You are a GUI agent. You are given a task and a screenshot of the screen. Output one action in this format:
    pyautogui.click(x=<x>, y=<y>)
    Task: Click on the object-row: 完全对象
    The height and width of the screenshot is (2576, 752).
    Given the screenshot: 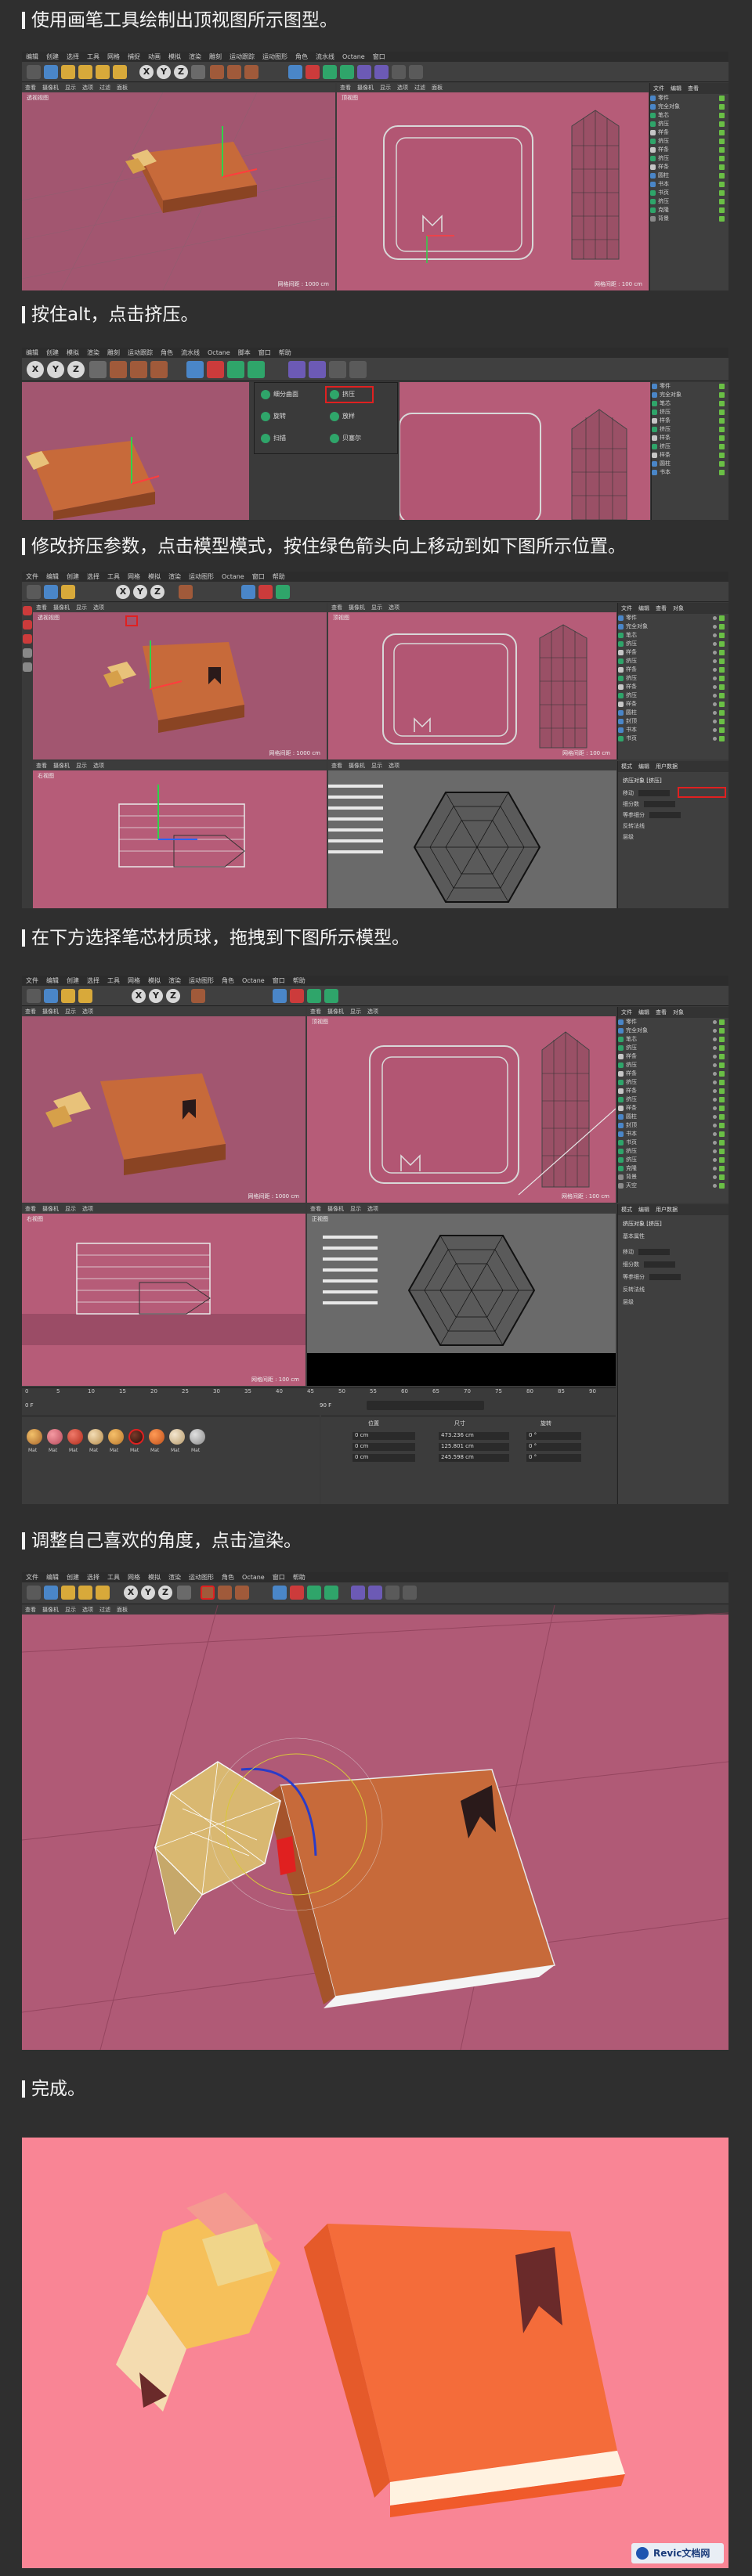 What is the action you would take?
    pyautogui.click(x=690, y=395)
    